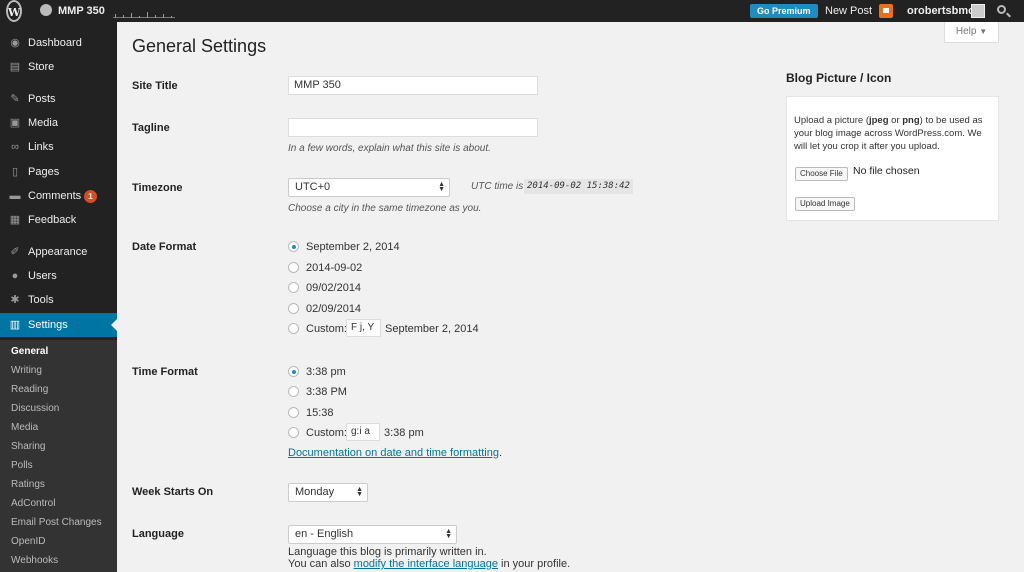  I want to click on site-title-label: Site Title, so click(155, 86).